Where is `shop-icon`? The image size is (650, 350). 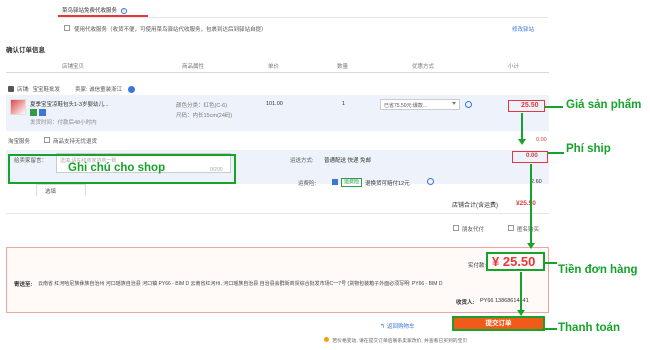 shop-icon is located at coordinates (11, 89).